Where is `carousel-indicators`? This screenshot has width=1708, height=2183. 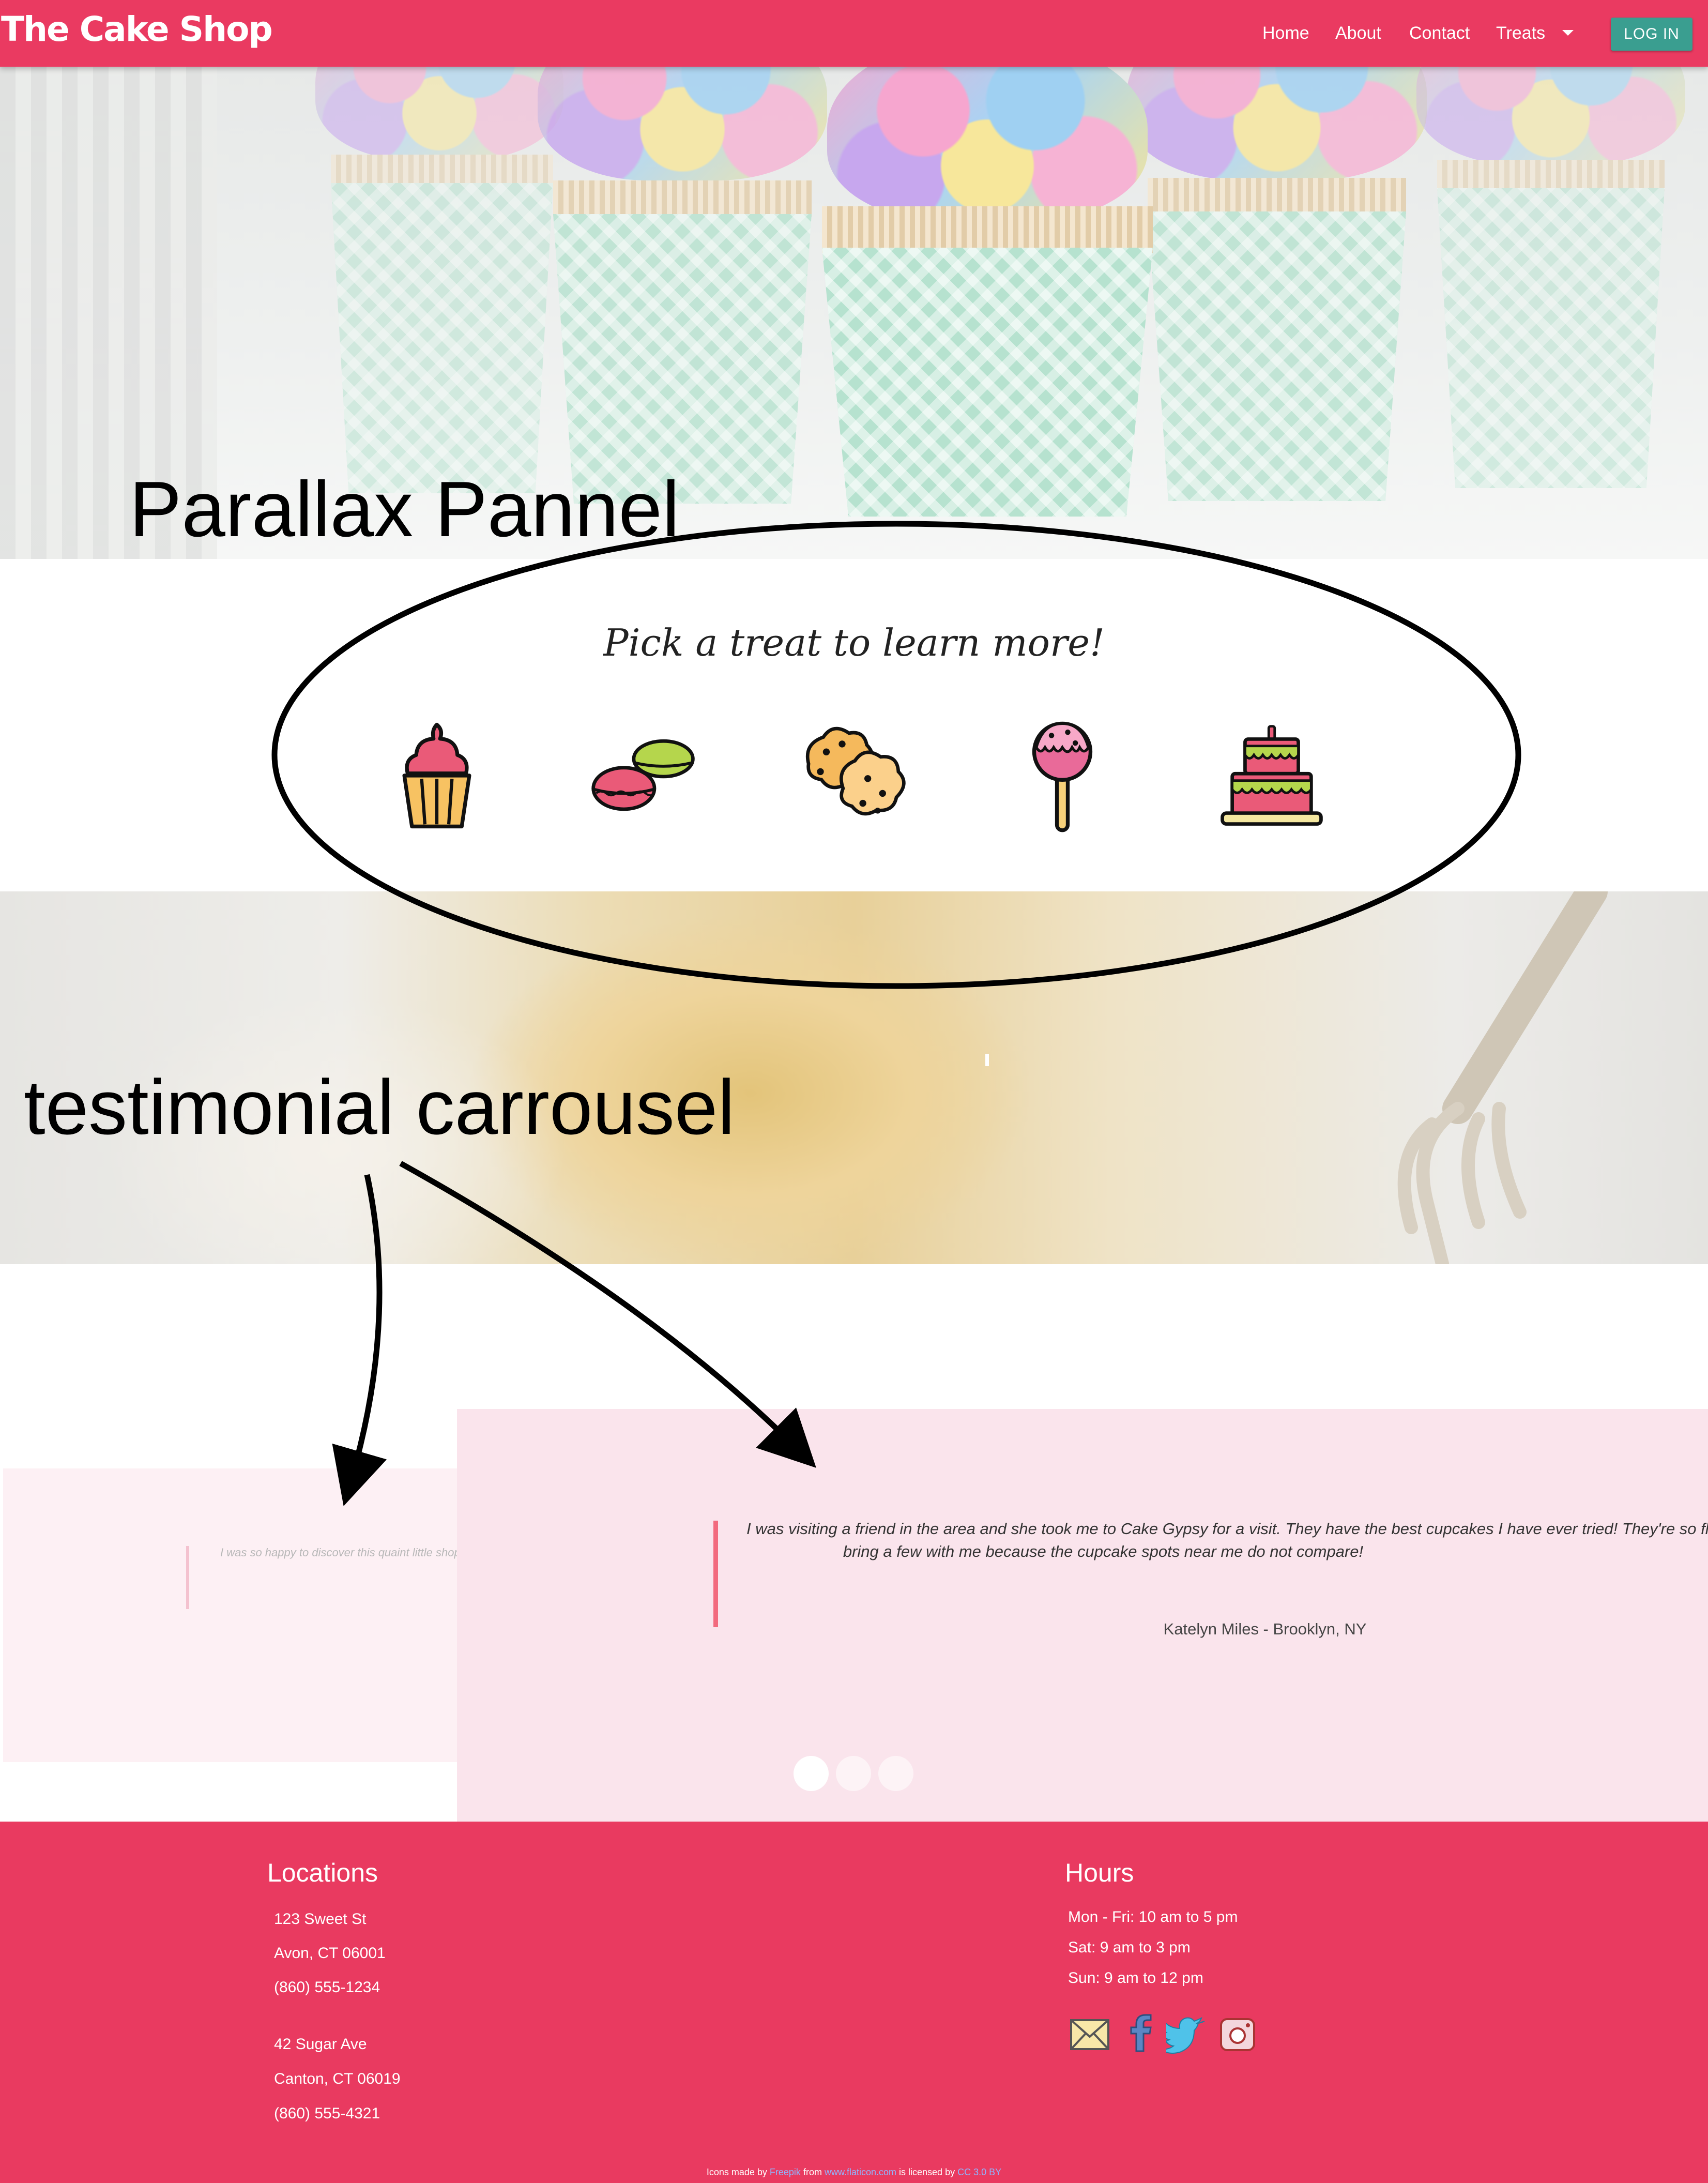 carousel-indicators is located at coordinates (853, 1774).